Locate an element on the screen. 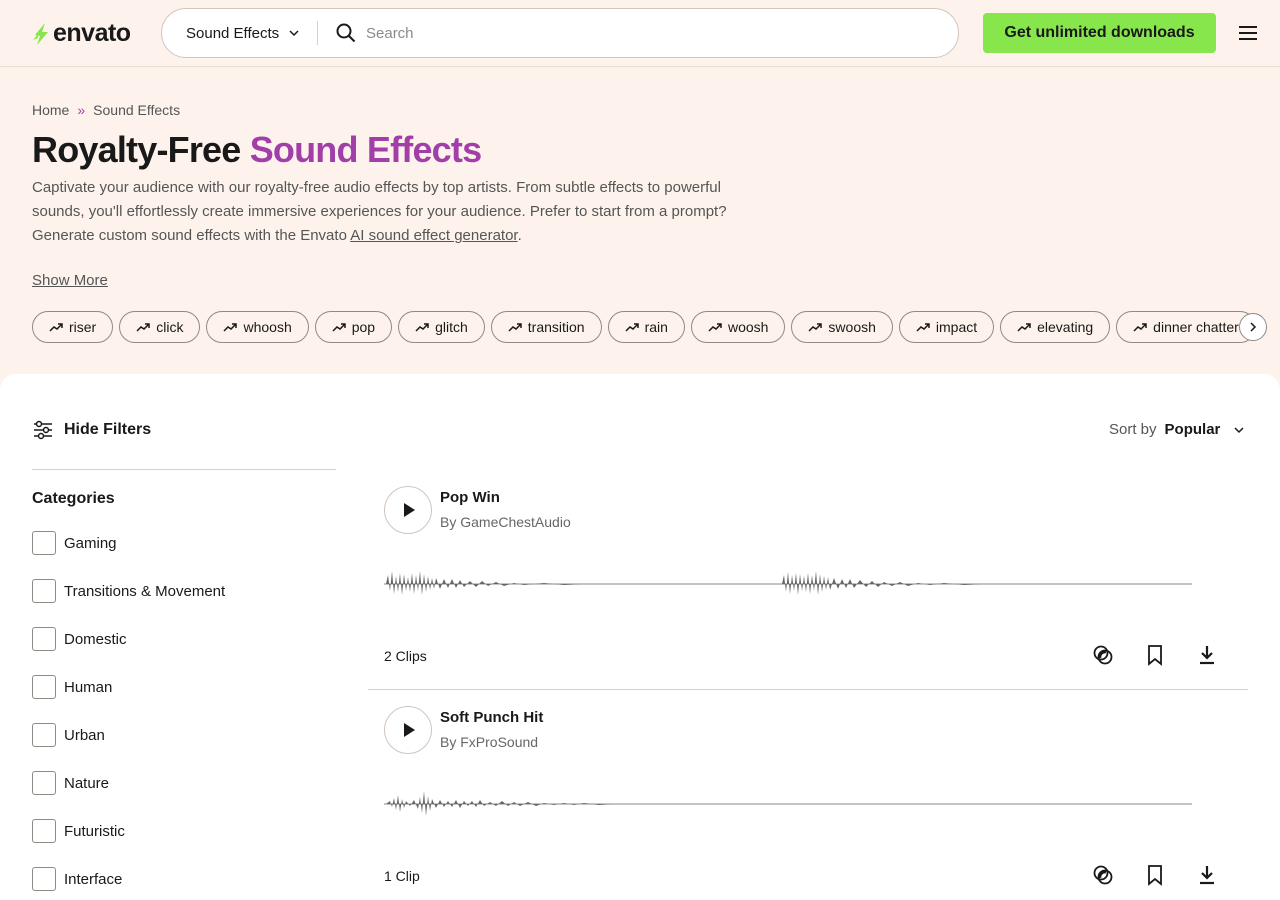 The width and height of the screenshot is (1280, 900). track-author: By FxProSound is located at coordinates (489, 742).